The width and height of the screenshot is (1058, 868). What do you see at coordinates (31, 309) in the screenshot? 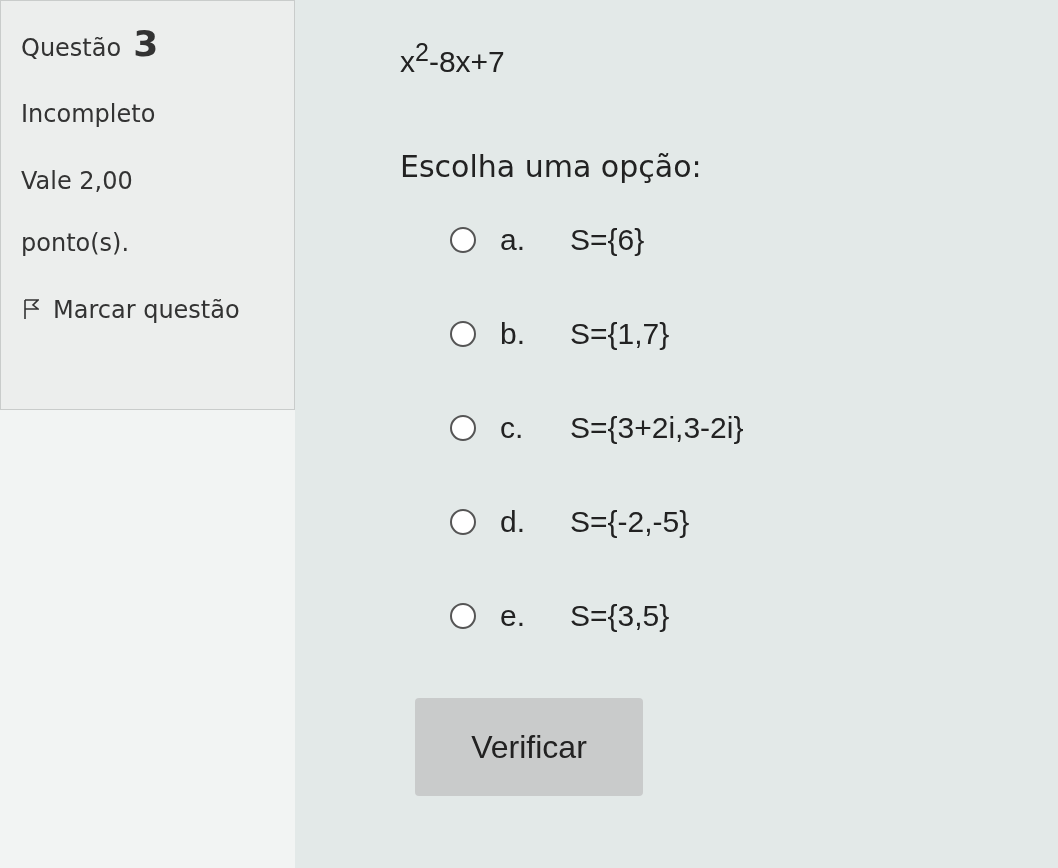
I see `flag-icon` at bounding box center [31, 309].